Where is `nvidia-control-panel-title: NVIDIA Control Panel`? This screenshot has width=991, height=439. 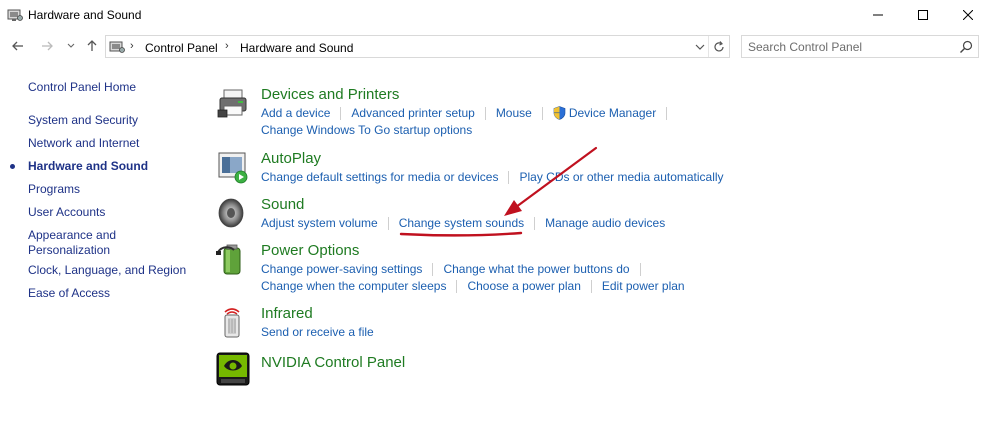 nvidia-control-panel-title: NVIDIA Control Panel is located at coordinates (333, 362).